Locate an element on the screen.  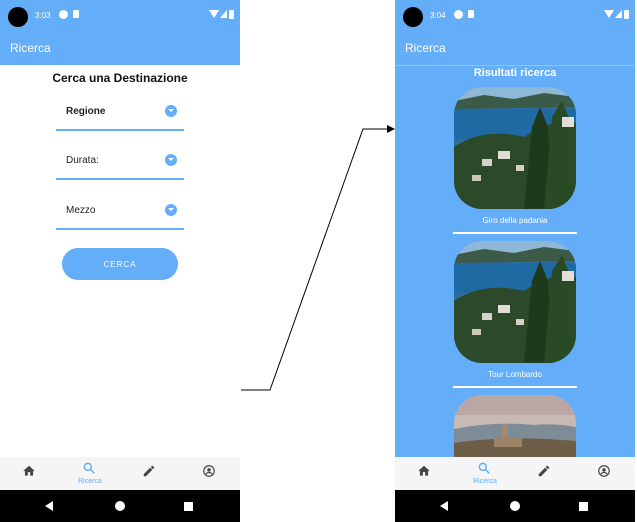
mezzo-label: Mezzo is located at coordinates (81, 210).